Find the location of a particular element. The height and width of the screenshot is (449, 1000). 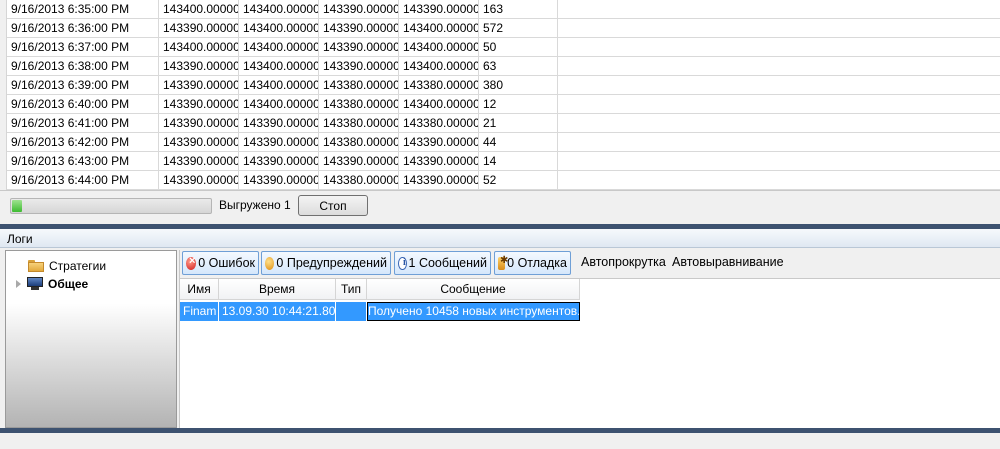

column-header-type: Тип is located at coordinates (351, 289).